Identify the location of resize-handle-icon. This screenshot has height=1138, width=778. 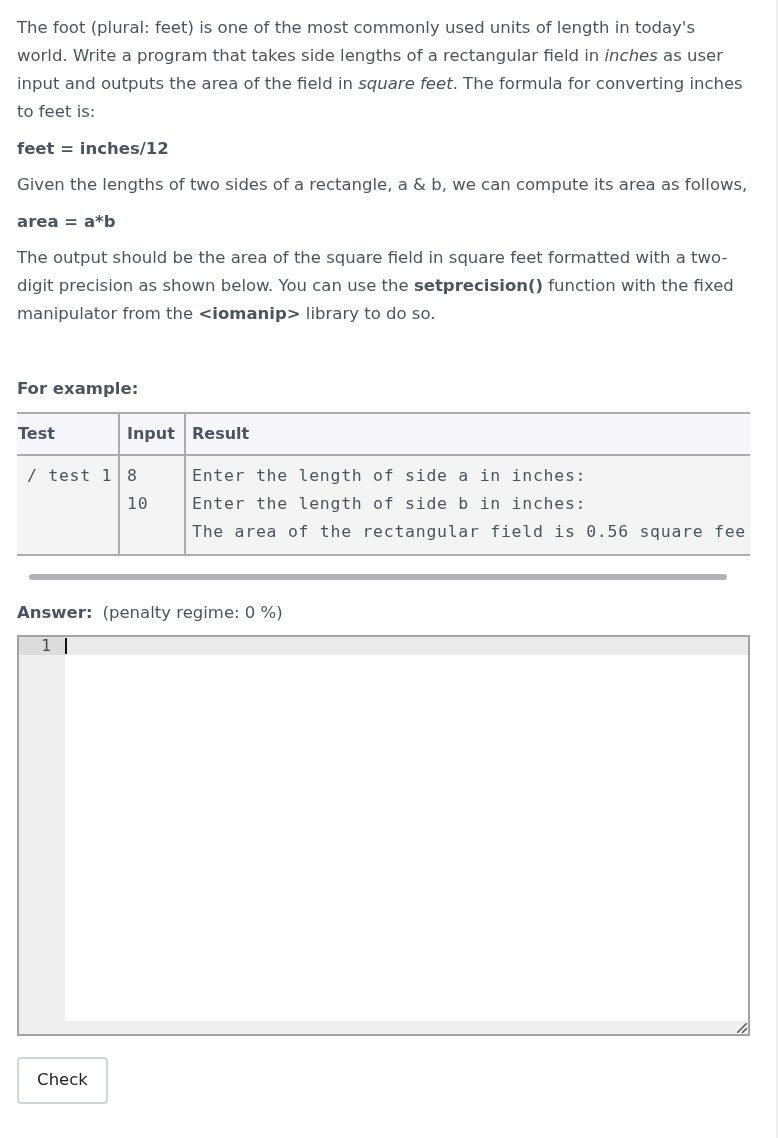
(742, 1028).